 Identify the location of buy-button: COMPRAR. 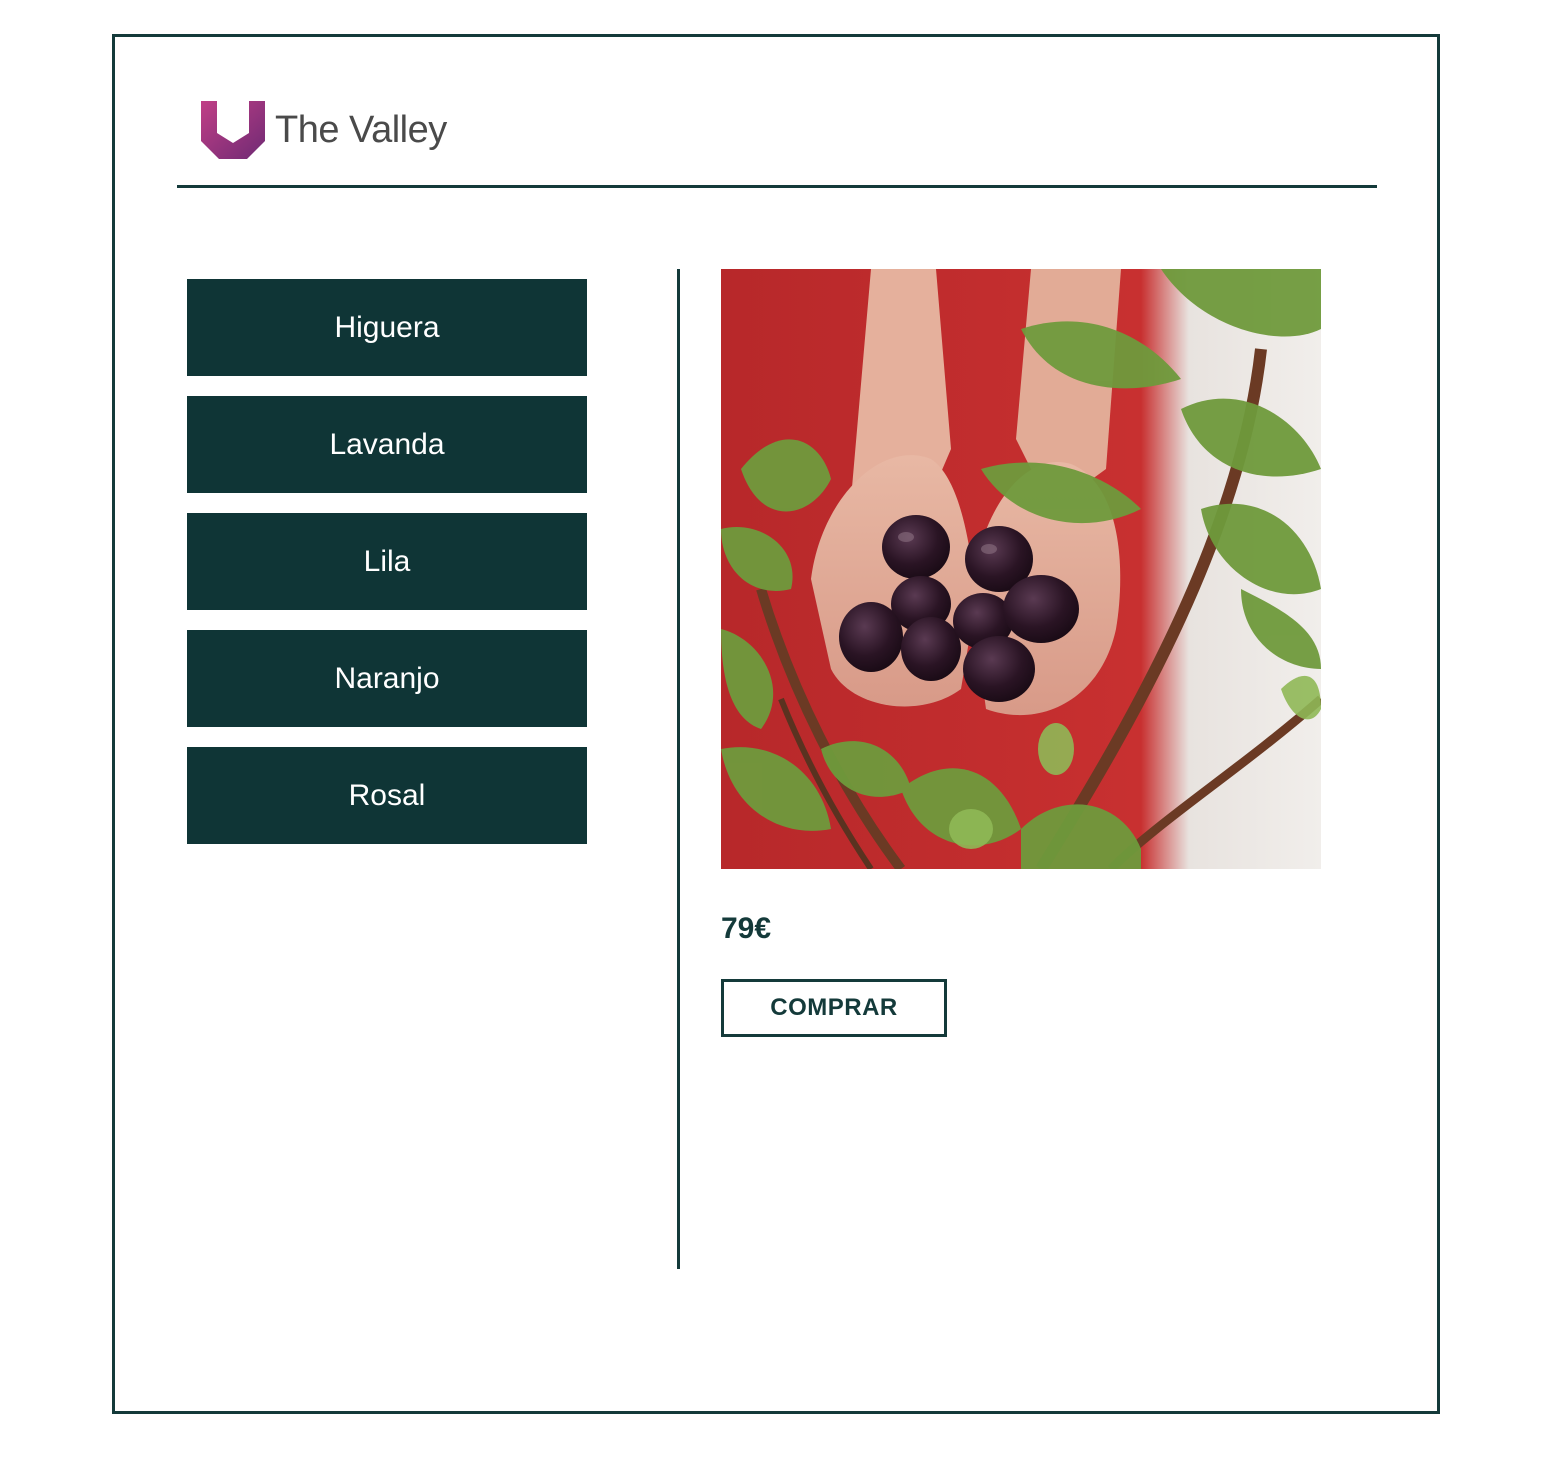
(834, 1008).